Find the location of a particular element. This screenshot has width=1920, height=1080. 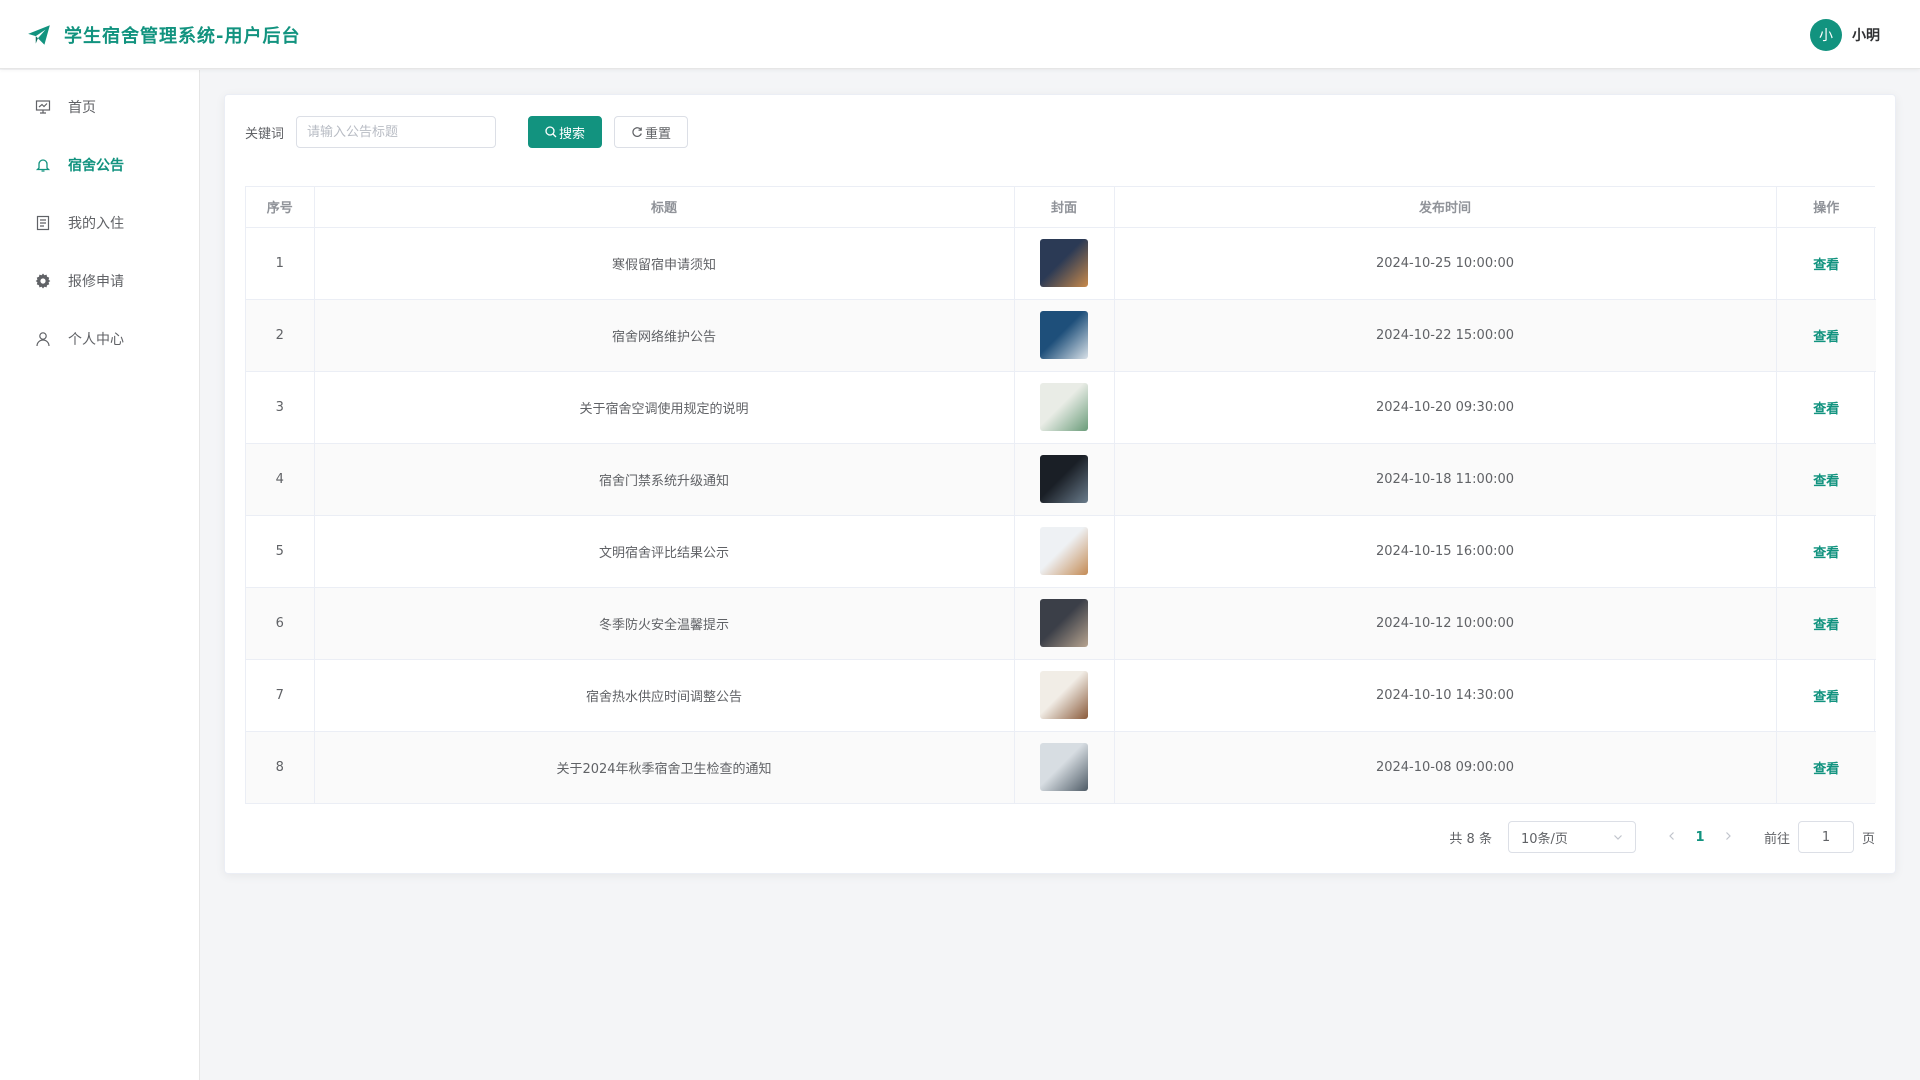

cell-index: 6 is located at coordinates (280, 623).